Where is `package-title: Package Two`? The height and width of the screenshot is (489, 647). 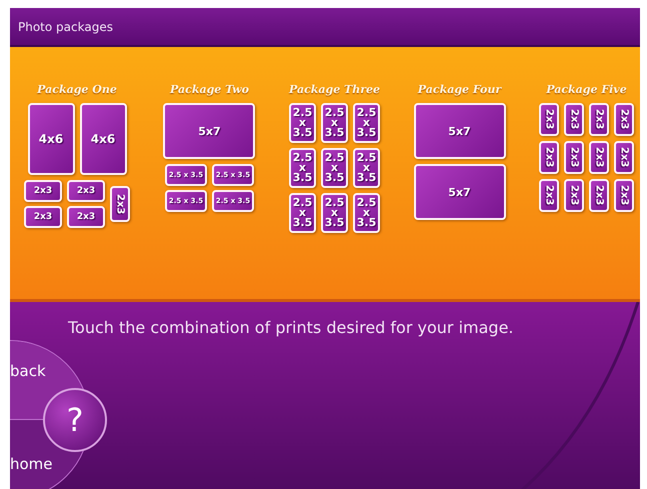 package-title: Package Two is located at coordinates (209, 89).